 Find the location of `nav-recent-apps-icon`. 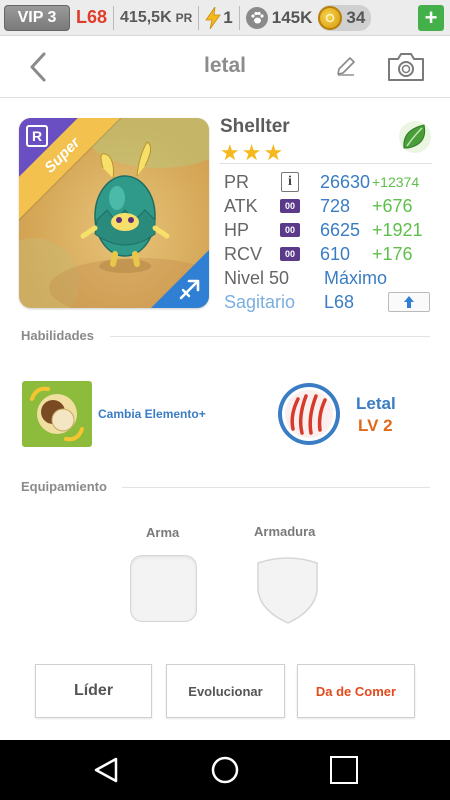

nav-recent-apps-icon is located at coordinates (344, 770).